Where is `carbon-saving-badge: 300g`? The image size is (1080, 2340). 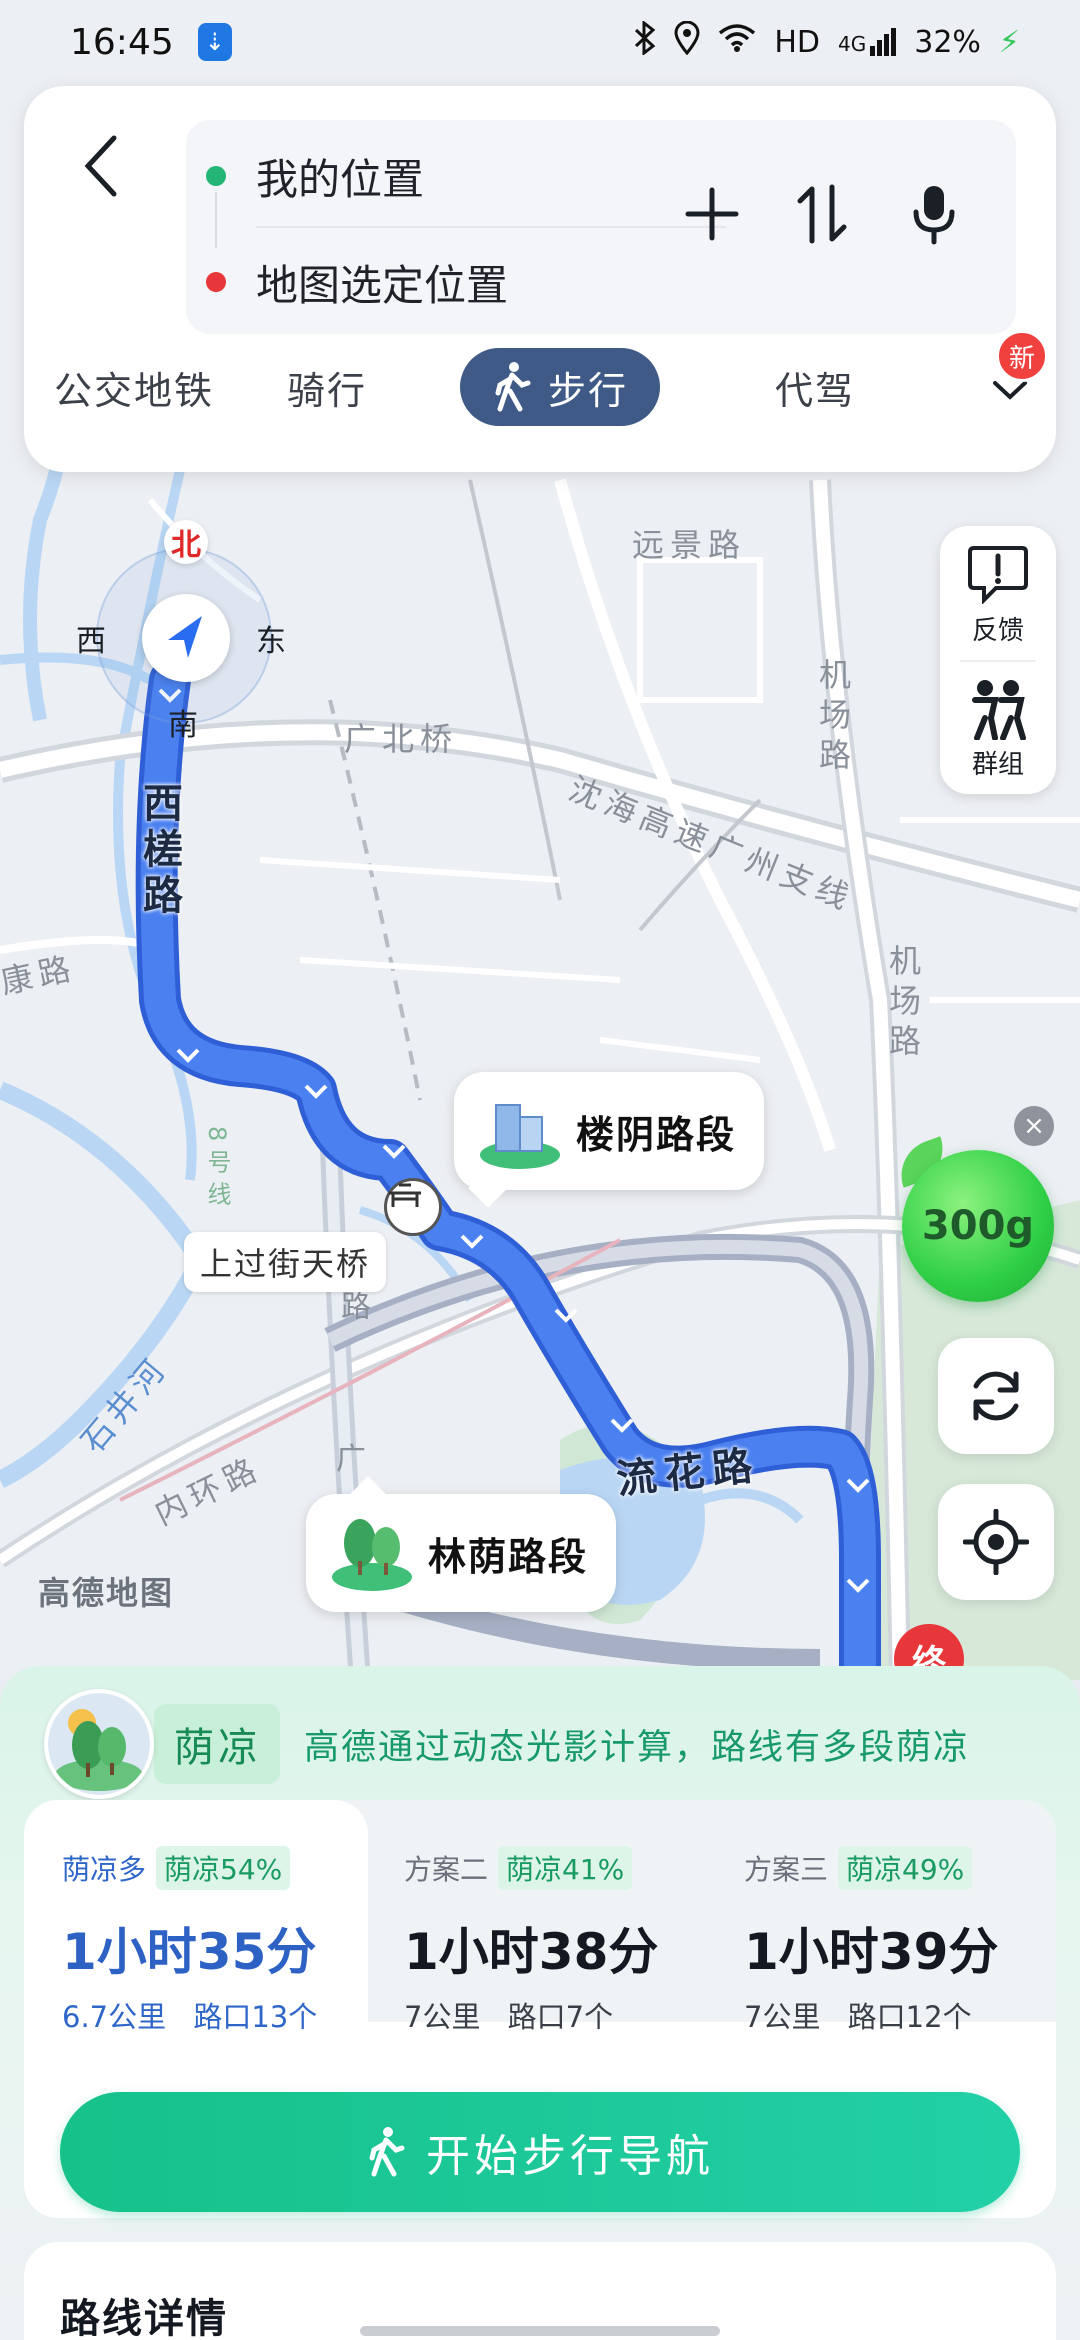
carbon-saving-badge: 300g is located at coordinates (978, 1226).